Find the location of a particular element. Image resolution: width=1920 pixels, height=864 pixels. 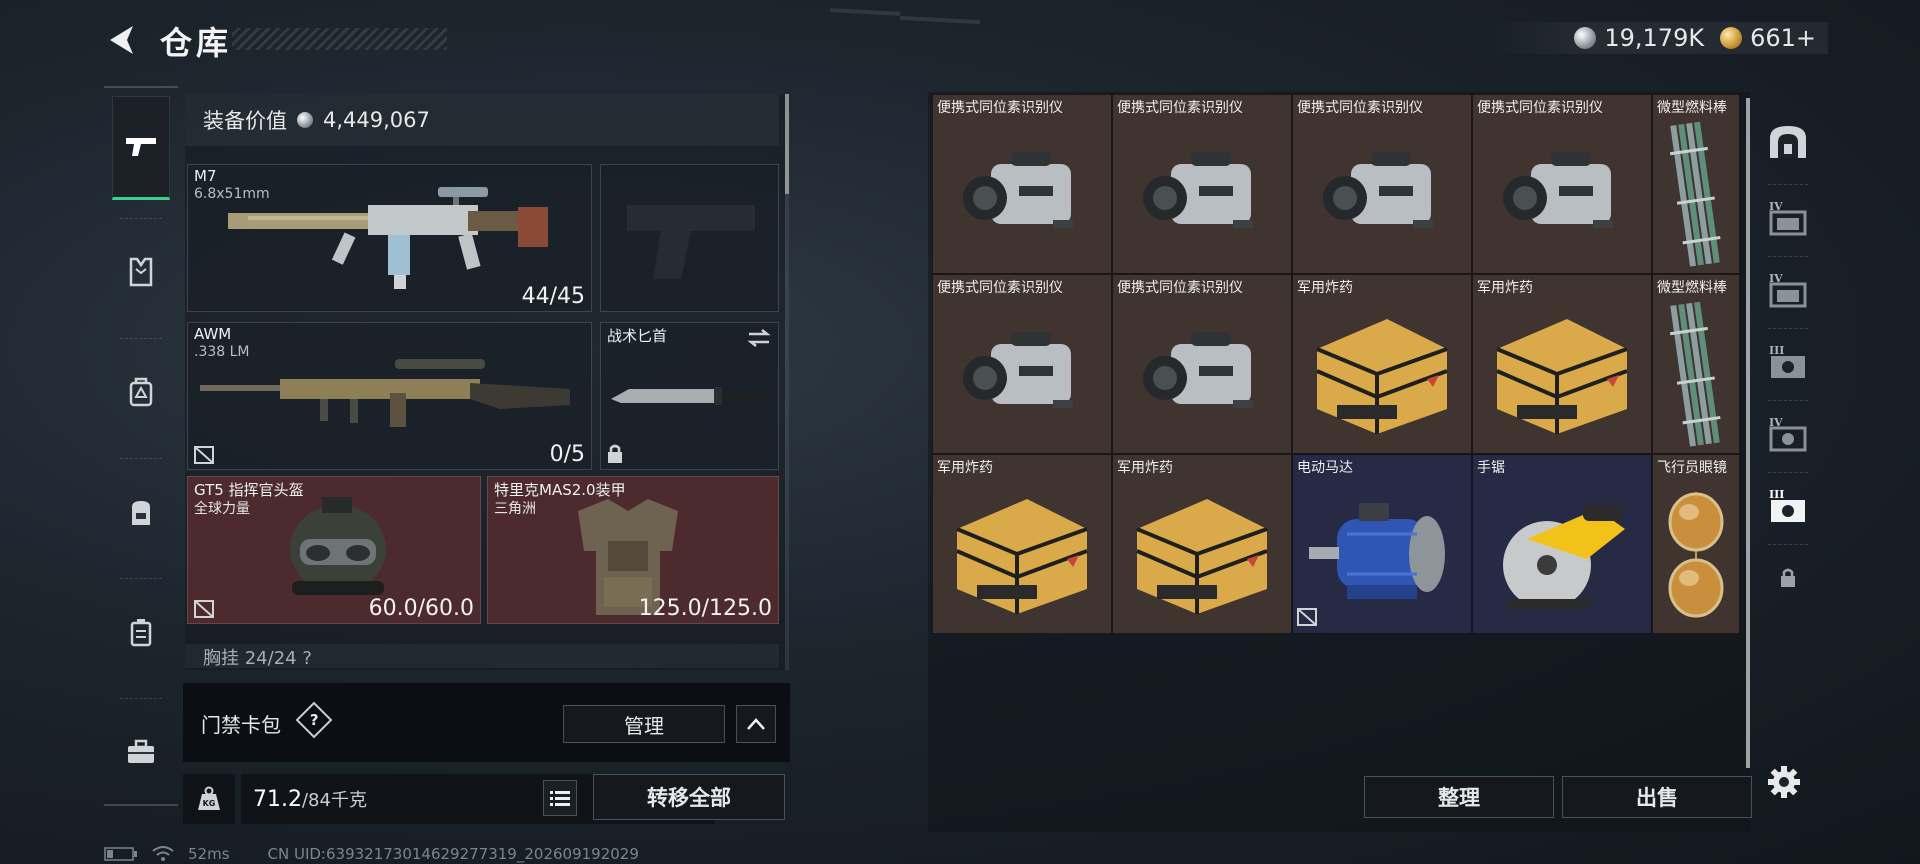

equipment-category-nav is located at coordinates (141, 446).